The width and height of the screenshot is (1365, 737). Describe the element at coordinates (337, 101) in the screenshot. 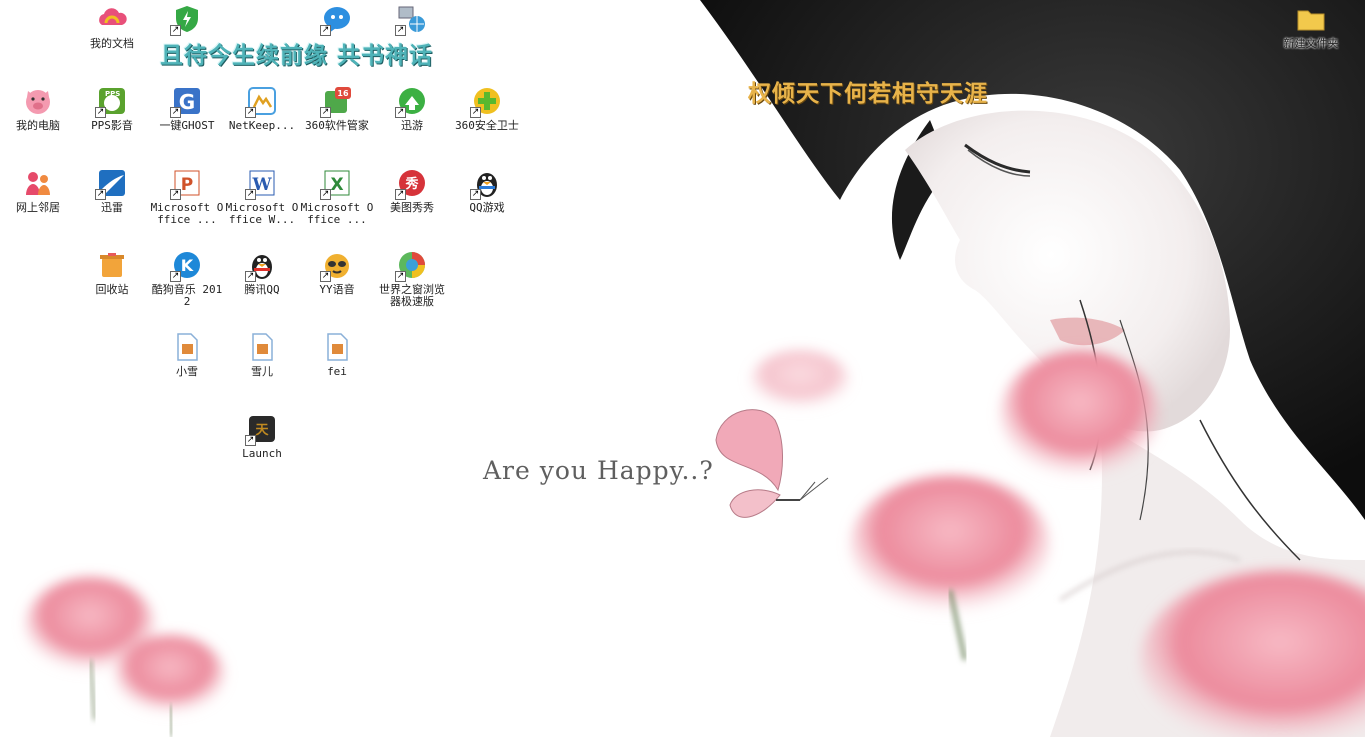

I see `software-manager-icon: 16 ↗` at that location.